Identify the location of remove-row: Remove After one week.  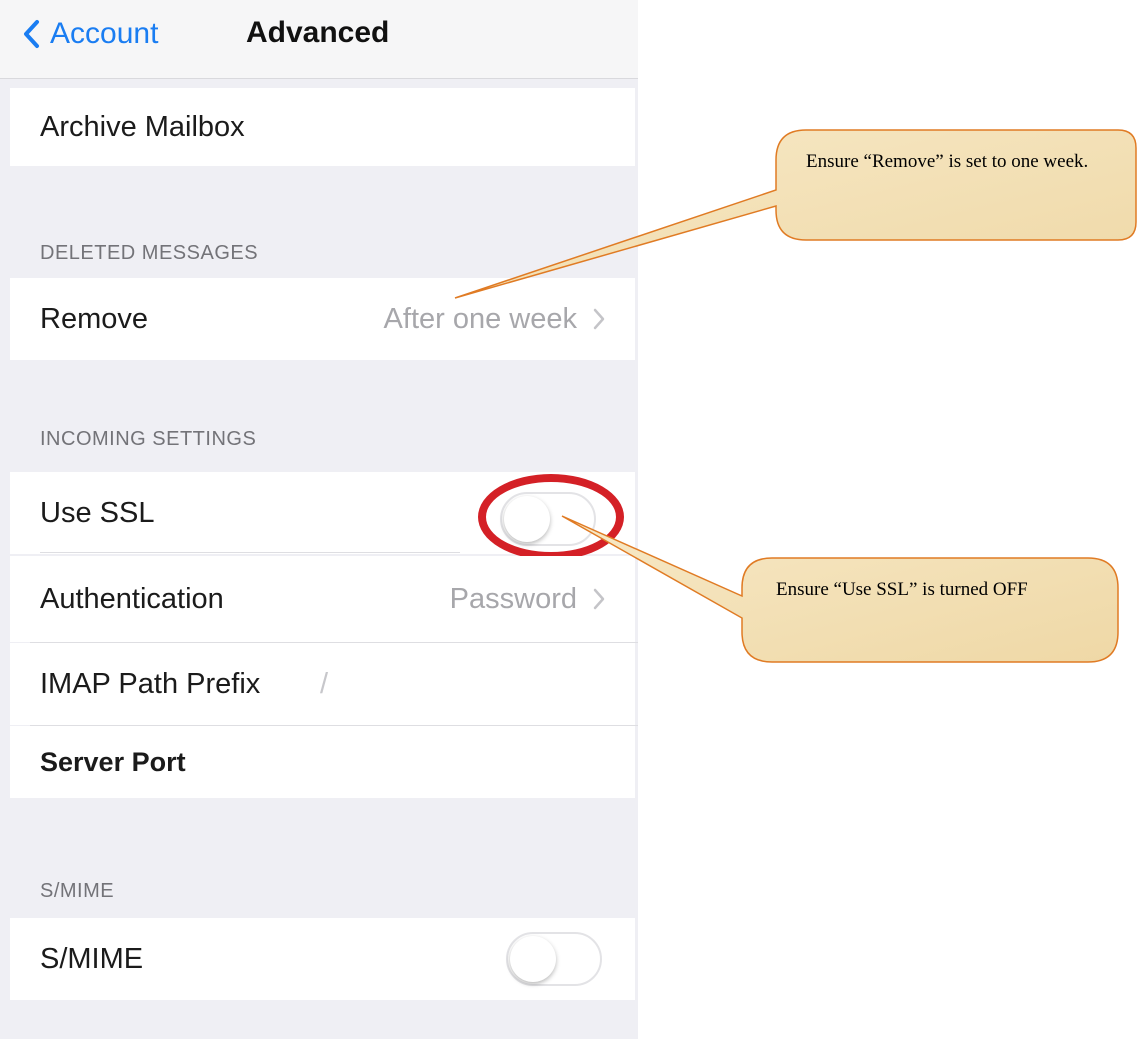
(322, 319).